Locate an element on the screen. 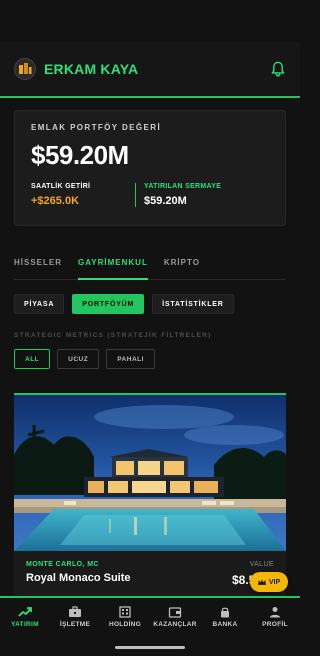 Image resolution: width=320 pixels, height=656 pixels. portfolio-label: EMLAK PORTFÖY DEĞERİ is located at coordinates (96, 127).